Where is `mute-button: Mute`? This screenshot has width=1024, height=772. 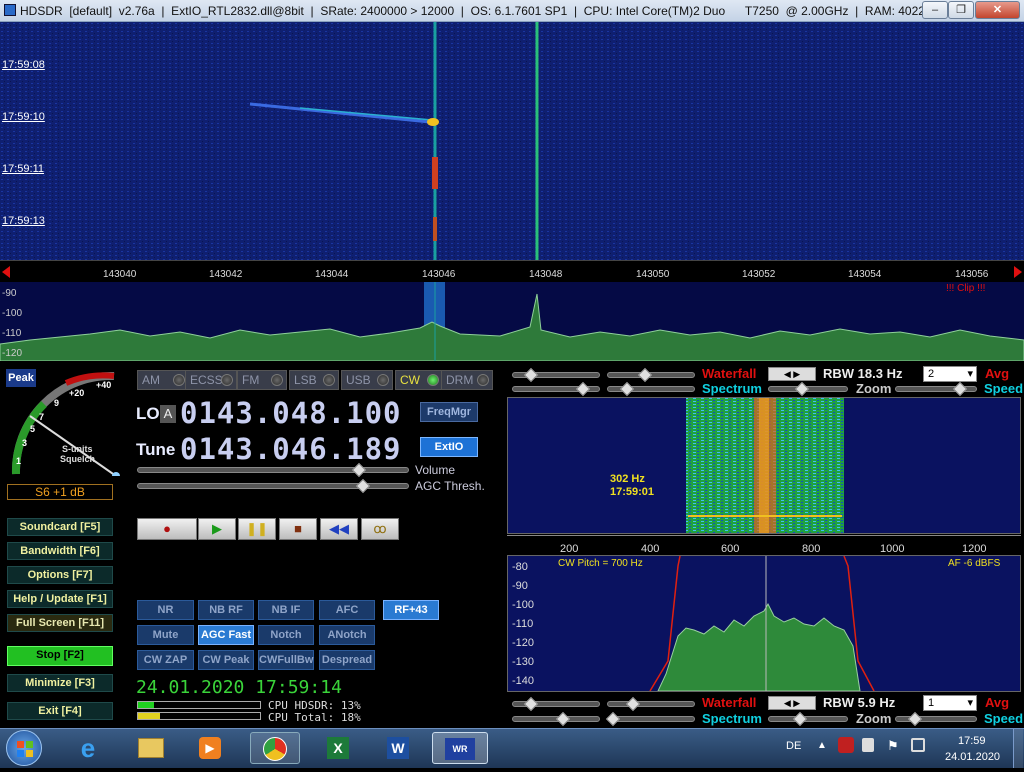
mute-button: Mute is located at coordinates (165, 635).